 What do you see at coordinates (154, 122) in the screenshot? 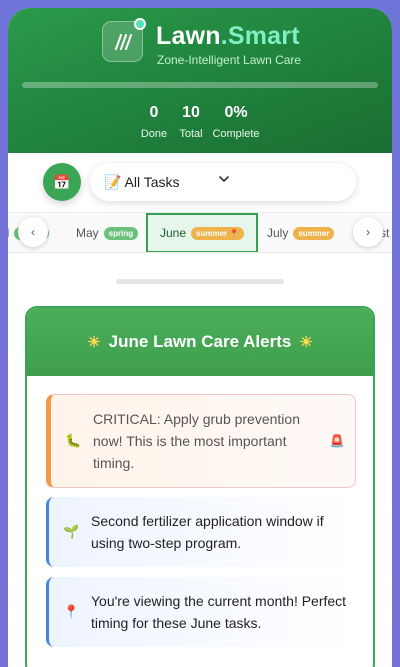
I see `stat-done: 0 Done` at bounding box center [154, 122].